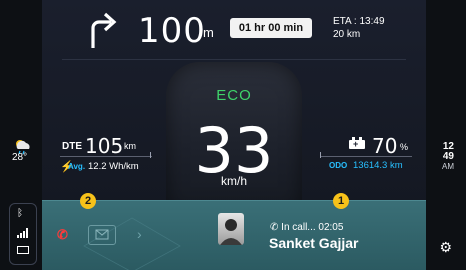  Describe the element at coordinates (88, 201) in the screenshot. I see `step-badge-2: 2` at that location.